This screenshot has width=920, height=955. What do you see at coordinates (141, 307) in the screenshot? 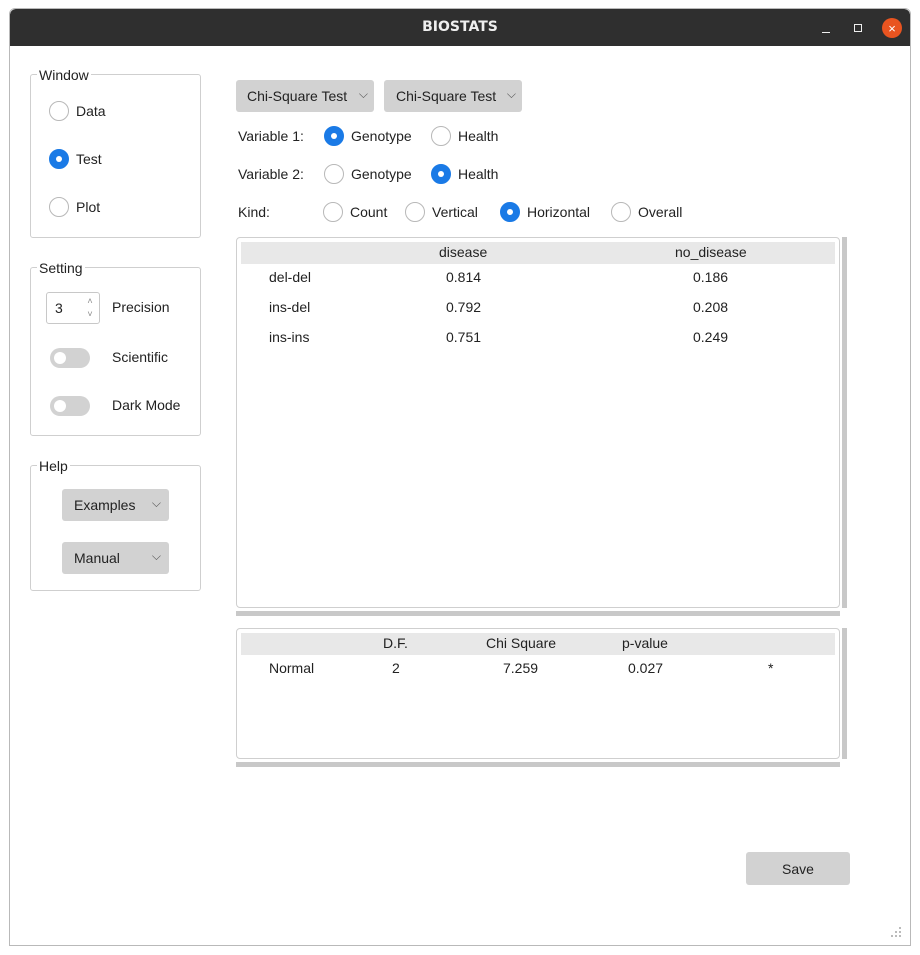
I see `precision-label: Precision` at bounding box center [141, 307].